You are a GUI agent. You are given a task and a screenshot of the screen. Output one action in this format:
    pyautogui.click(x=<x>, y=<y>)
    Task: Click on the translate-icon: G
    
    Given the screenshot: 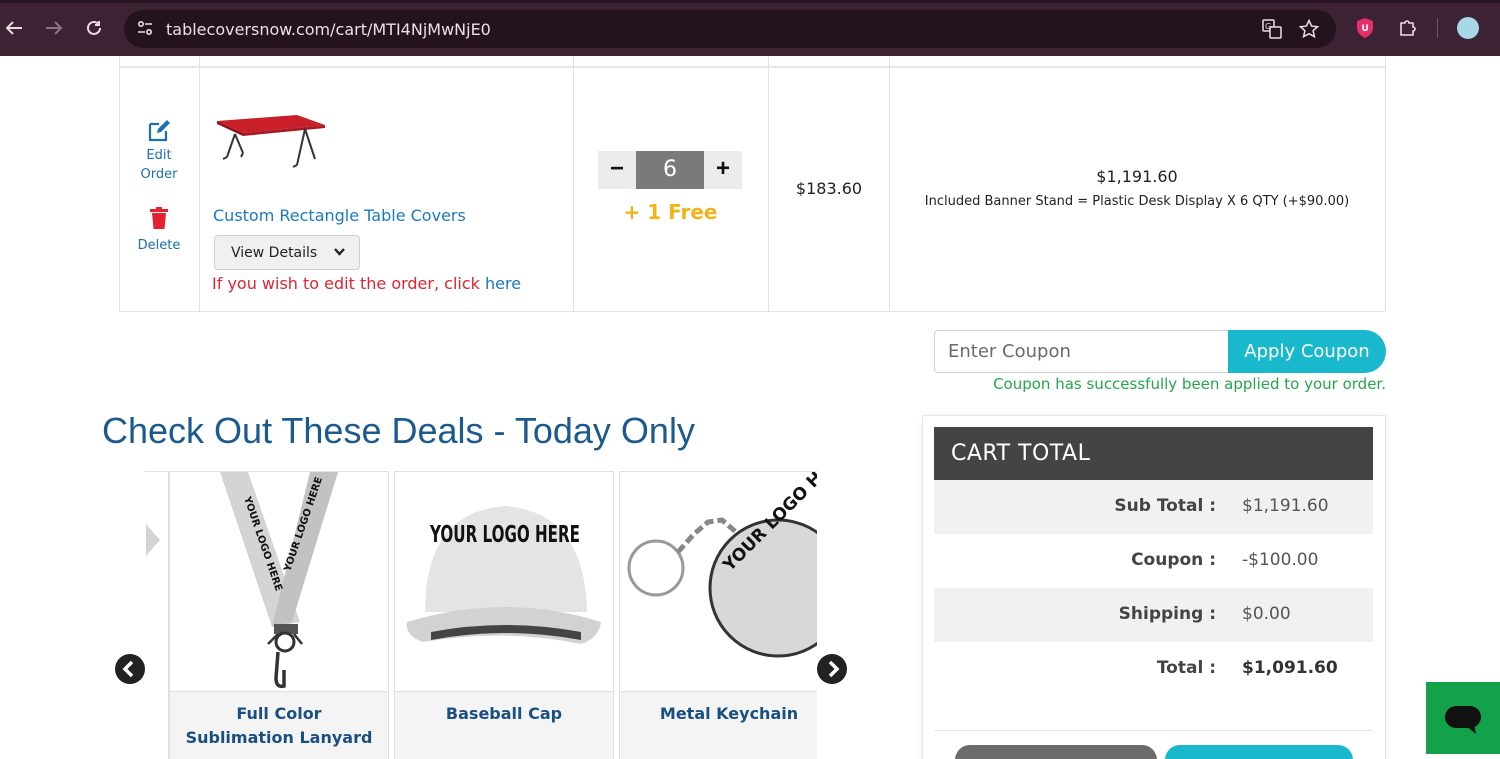 What is the action you would take?
    pyautogui.click(x=1272, y=29)
    